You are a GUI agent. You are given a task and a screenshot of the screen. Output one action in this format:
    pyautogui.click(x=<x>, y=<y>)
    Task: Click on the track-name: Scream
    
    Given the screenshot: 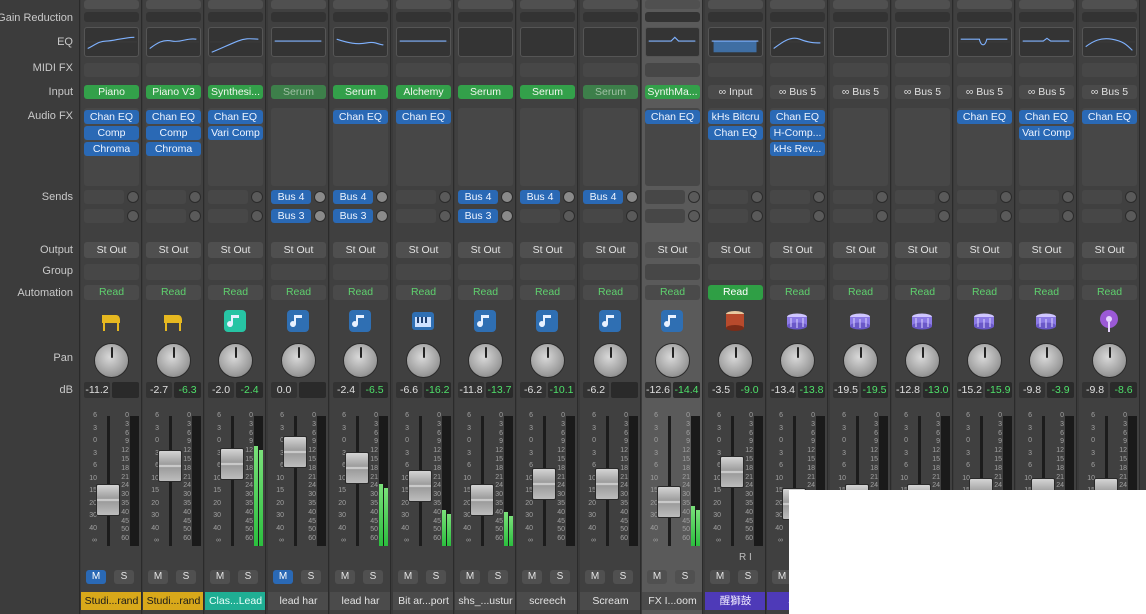 What is the action you would take?
    pyautogui.click(x=610, y=601)
    